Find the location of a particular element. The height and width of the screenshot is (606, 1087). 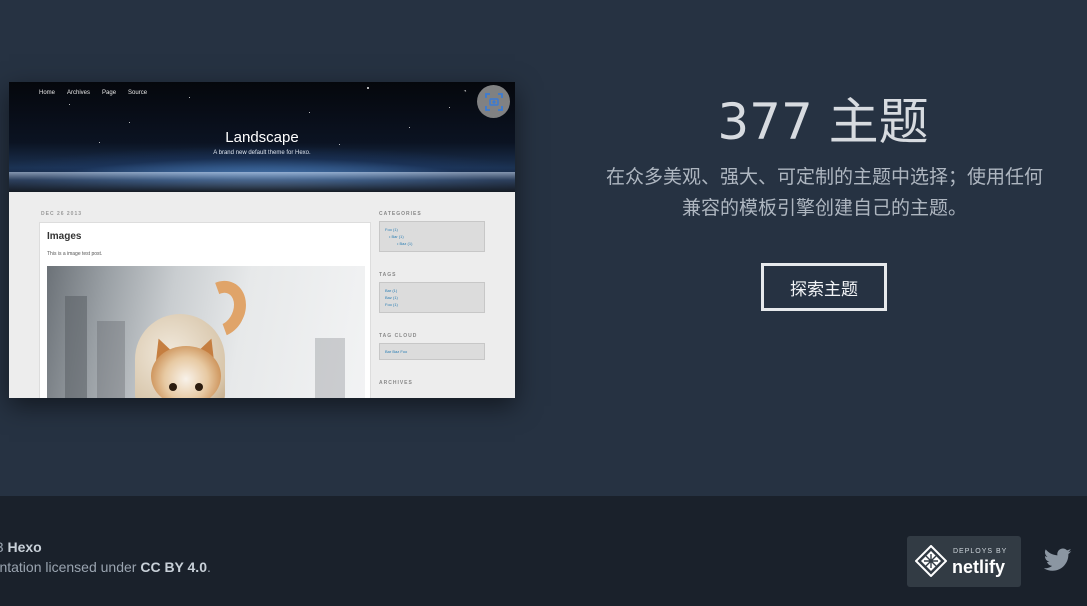

netlify-logo-icon is located at coordinates (931, 563).